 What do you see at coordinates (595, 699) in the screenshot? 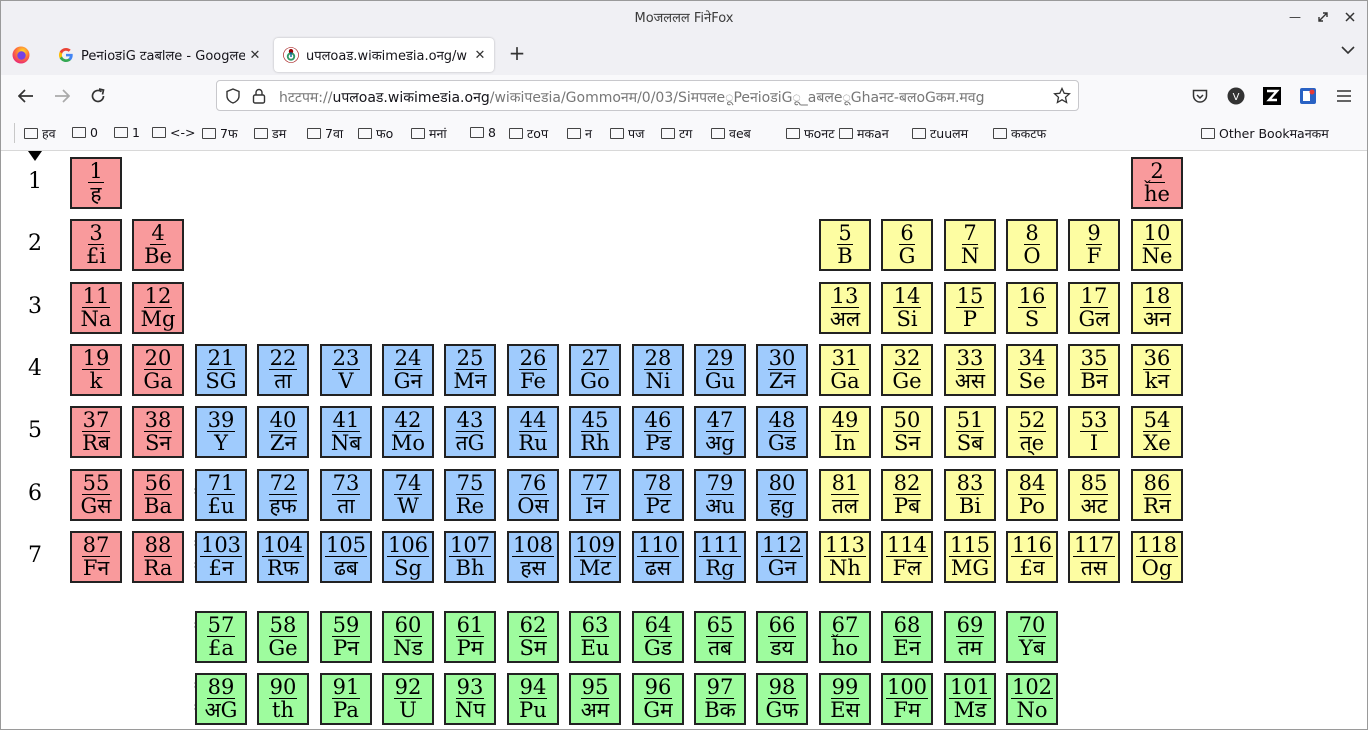
I see `element-cell: 95 अम` at bounding box center [595, 699].